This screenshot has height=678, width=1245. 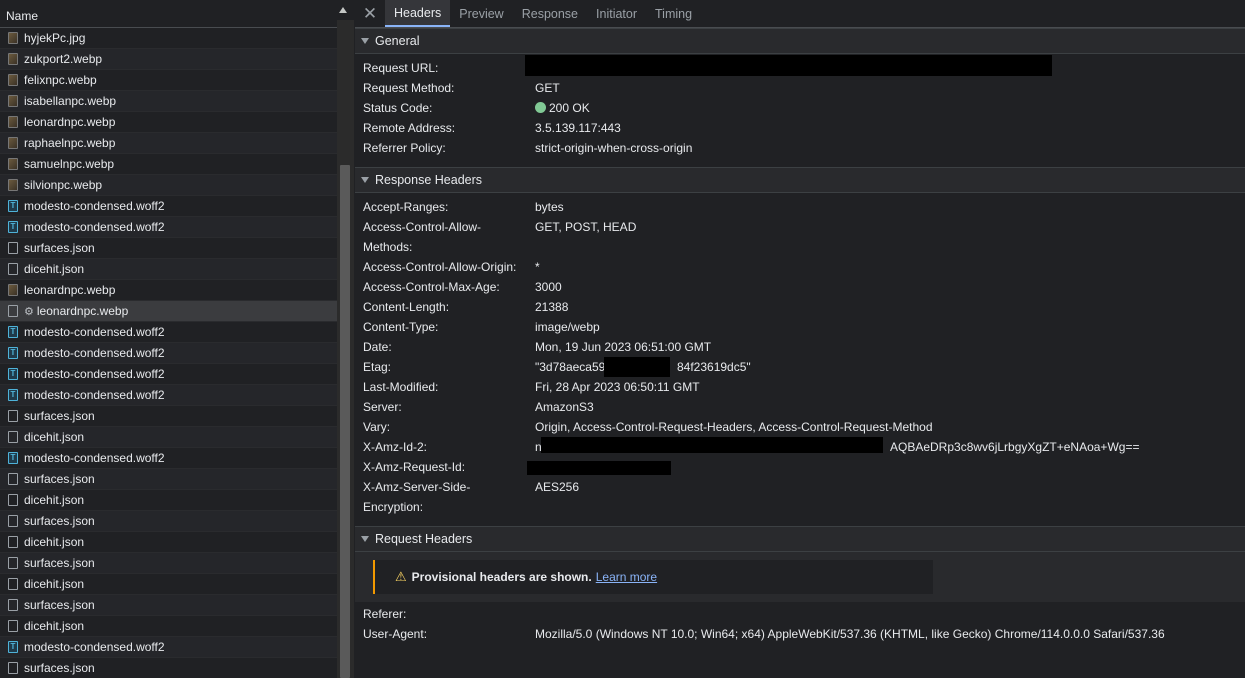 I want to click on request-row: hyjekPc.jpg, so click(x=168, y=38).